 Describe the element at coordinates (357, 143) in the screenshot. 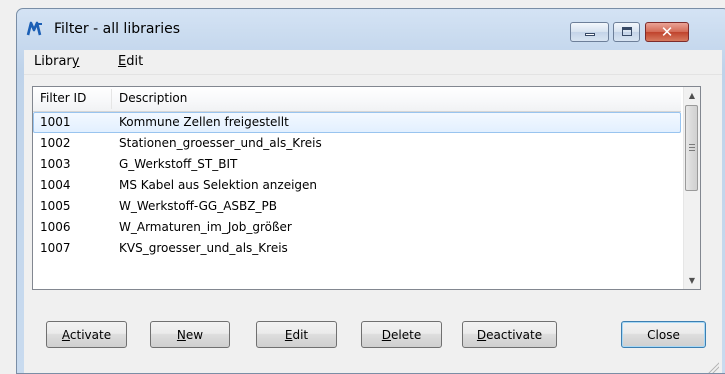

I see `list-item: 1002 Stationen_groesser_und_als_Kreis` at that location.